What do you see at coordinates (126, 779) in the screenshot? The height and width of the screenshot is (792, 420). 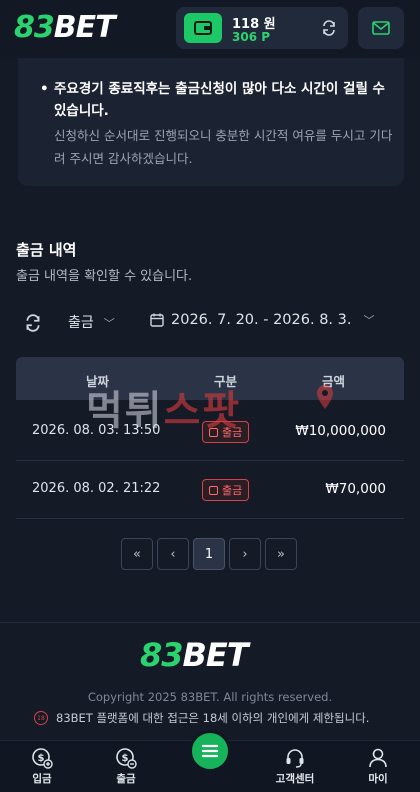 I see `nav-withdraw-label: 출금` at bounding box center [126, 779].